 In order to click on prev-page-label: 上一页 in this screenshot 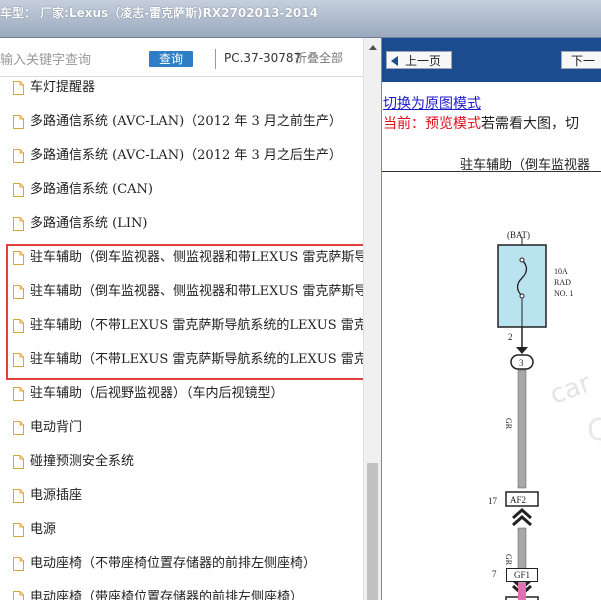, I will do `click(423, 61)`.